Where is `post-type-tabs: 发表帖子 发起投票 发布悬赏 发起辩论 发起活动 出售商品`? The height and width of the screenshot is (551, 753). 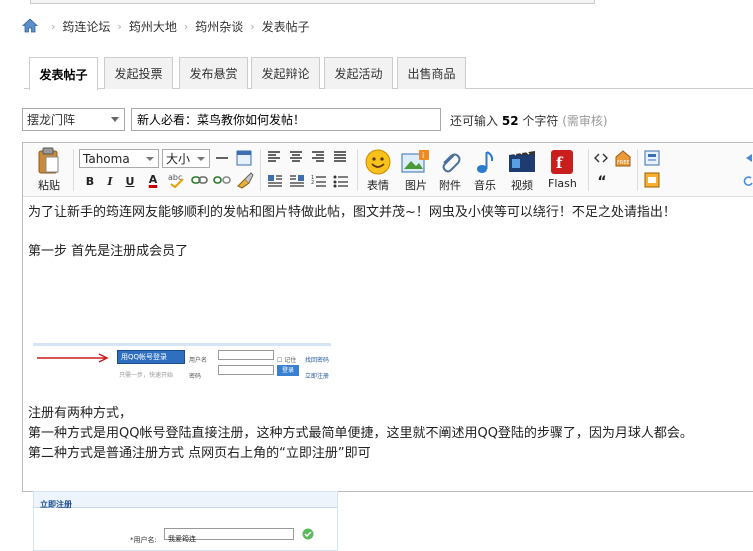
post-type-tabs: 发表帖子 发起投票 发布悬赏 发起辩论 发起活动 出售商品 is located at coordinates (388, 73).